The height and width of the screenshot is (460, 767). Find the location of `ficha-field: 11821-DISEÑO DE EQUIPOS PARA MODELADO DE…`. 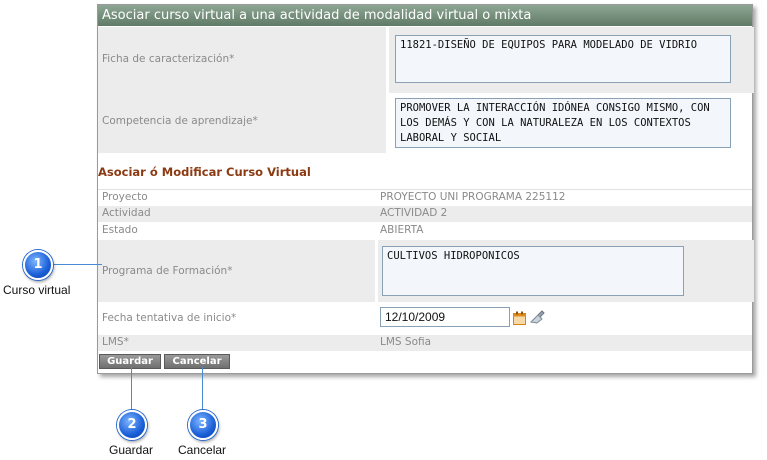

ficha-field: 11821-DISEÑO DE EQUIPOS PARA MODELADO DE… is located at coordinates (563, 59).